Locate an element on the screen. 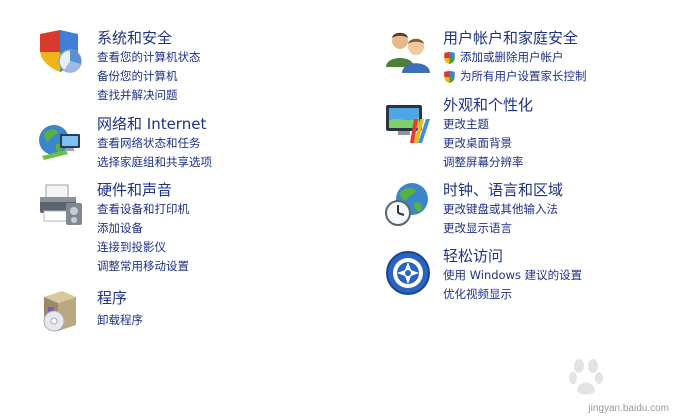 This screenshot has height=420, width=699. link-view-network-status: 查看网络状态和任务 is located at coordinates (154, 143).